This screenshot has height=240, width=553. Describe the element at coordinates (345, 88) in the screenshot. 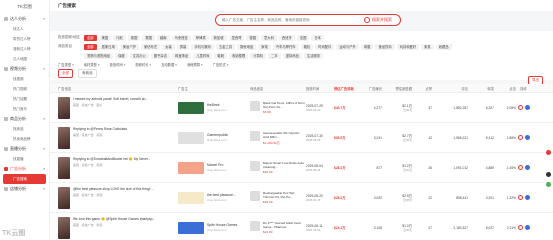

I see `column-header: 预估广告消耗` at that location.